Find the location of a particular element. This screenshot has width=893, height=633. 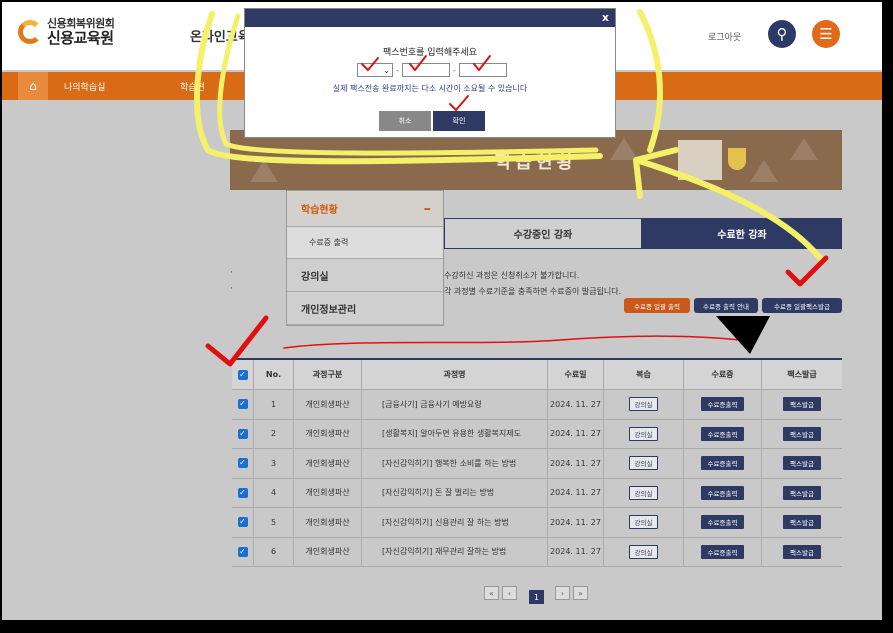

page-banner: 학습현황 is located at coordinates (536, 160).